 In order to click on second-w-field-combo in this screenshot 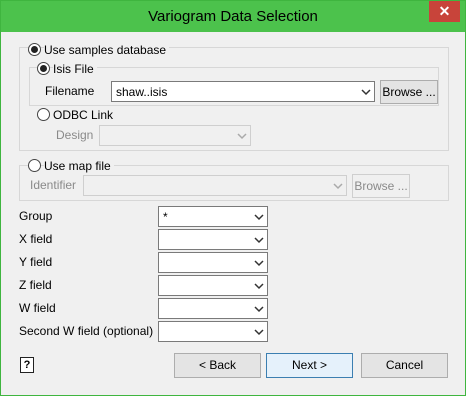, I will do `click(213, 331)`.